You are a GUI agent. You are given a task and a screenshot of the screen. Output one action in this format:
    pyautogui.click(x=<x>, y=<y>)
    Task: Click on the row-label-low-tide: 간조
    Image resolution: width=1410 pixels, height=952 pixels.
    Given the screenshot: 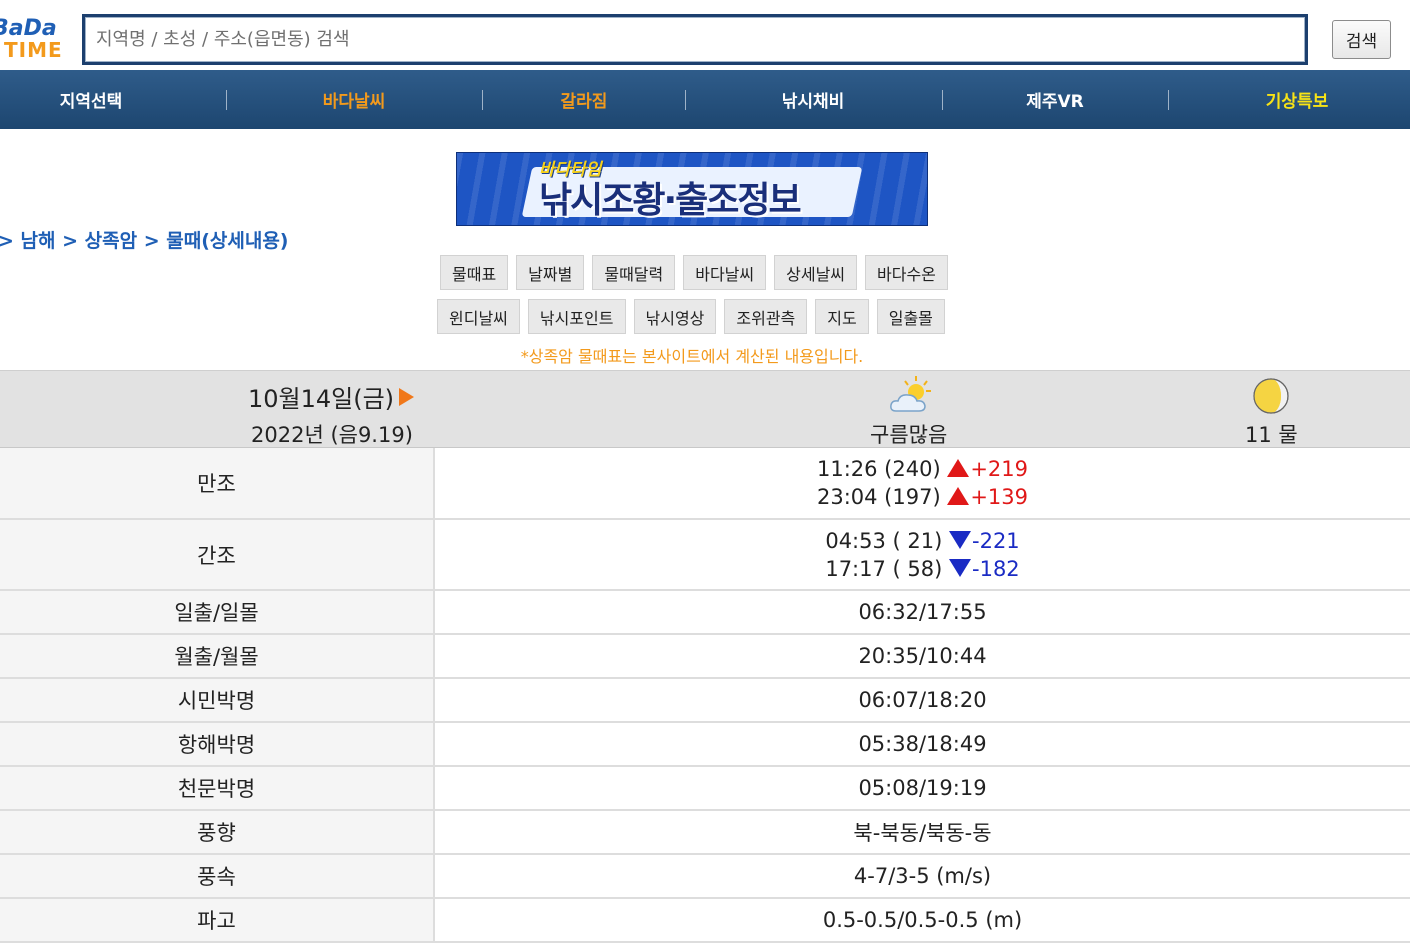 What is the action you would take?
    pyautogui.click(x=217, y=555)
    